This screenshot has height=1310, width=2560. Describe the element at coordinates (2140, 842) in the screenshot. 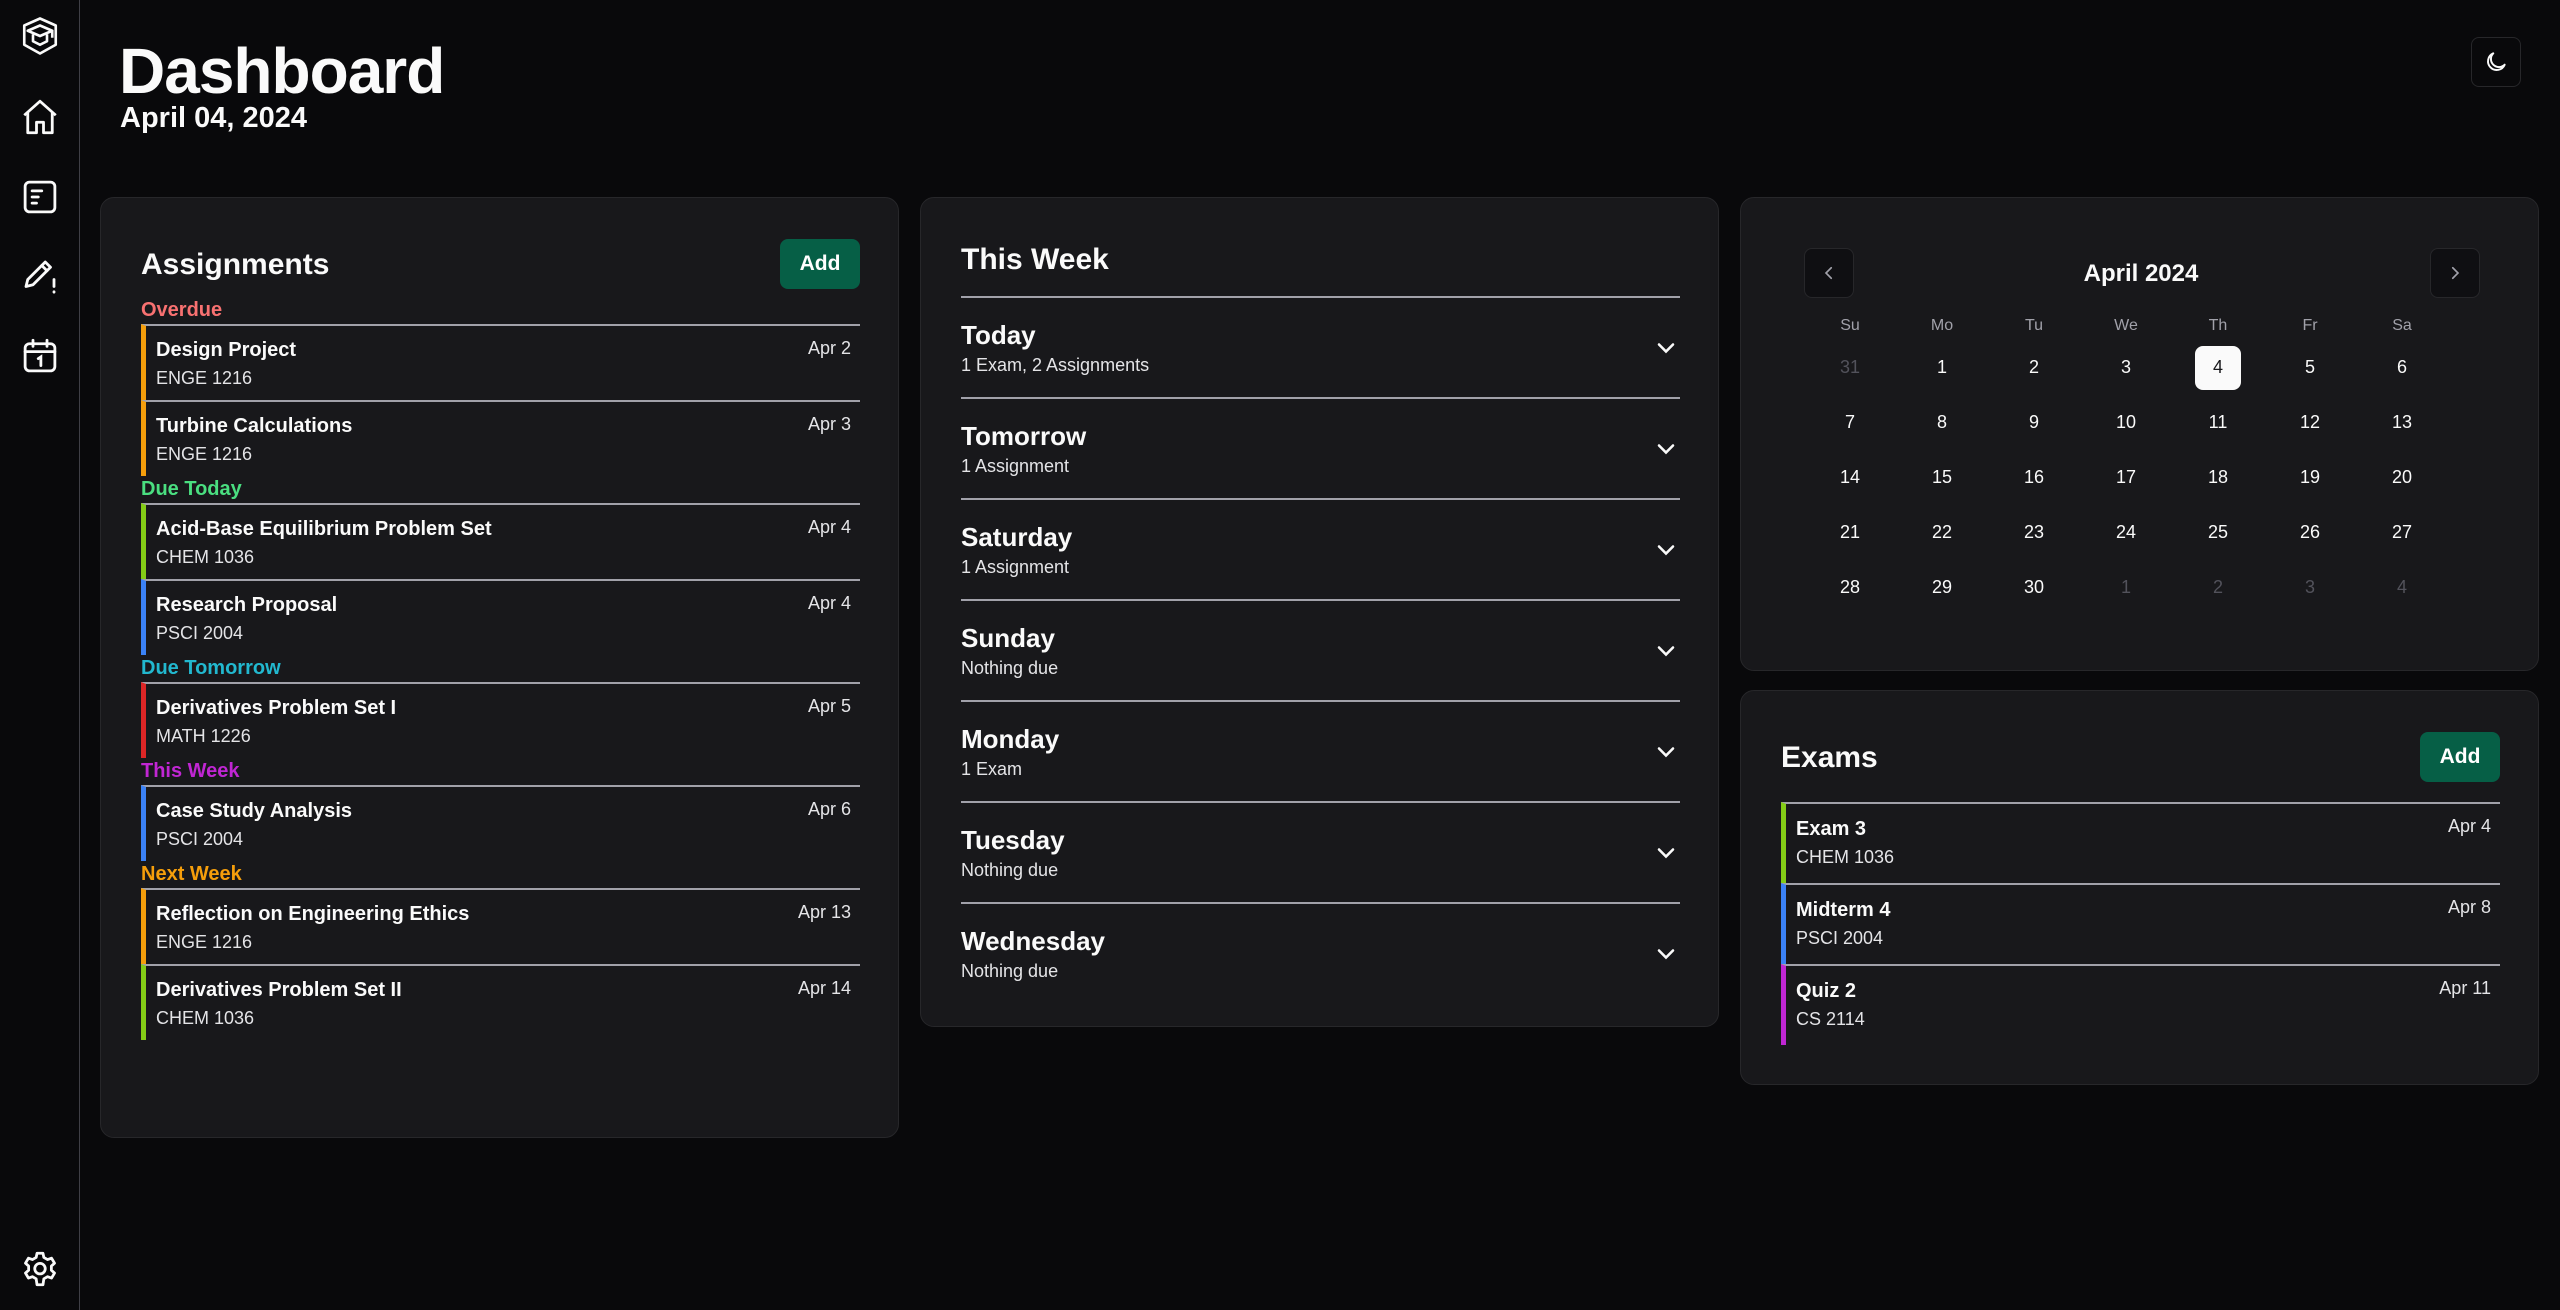

I see `exam-item: Exam 3 CHEM 1036 Apr 4` at that location.